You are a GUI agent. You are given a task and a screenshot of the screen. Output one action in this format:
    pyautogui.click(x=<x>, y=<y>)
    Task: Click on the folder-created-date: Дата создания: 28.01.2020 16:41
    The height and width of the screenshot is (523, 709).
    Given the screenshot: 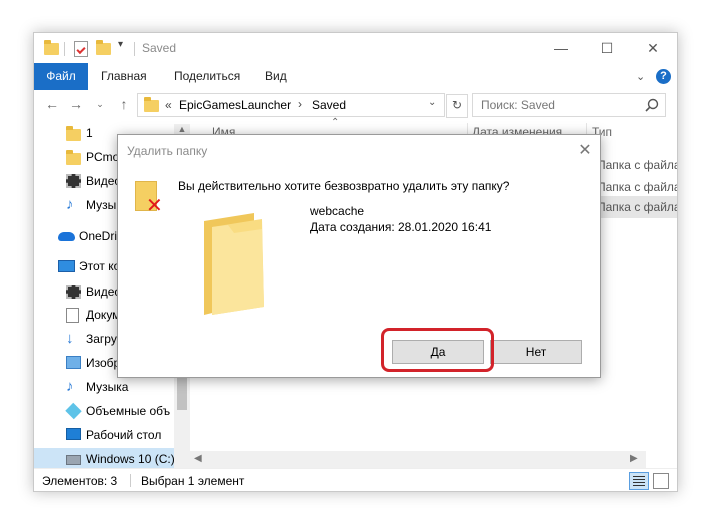 What is the action you would take?
    pyautogui.click(x=401, y=227)
    